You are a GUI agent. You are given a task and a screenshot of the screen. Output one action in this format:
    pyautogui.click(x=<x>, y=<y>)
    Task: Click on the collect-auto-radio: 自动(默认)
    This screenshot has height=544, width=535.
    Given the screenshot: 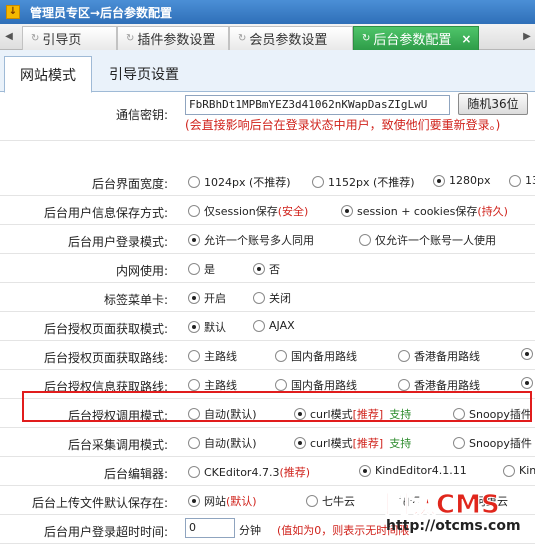 What is the action you would take?
    pyautogui.click(x=222, y=443)
    